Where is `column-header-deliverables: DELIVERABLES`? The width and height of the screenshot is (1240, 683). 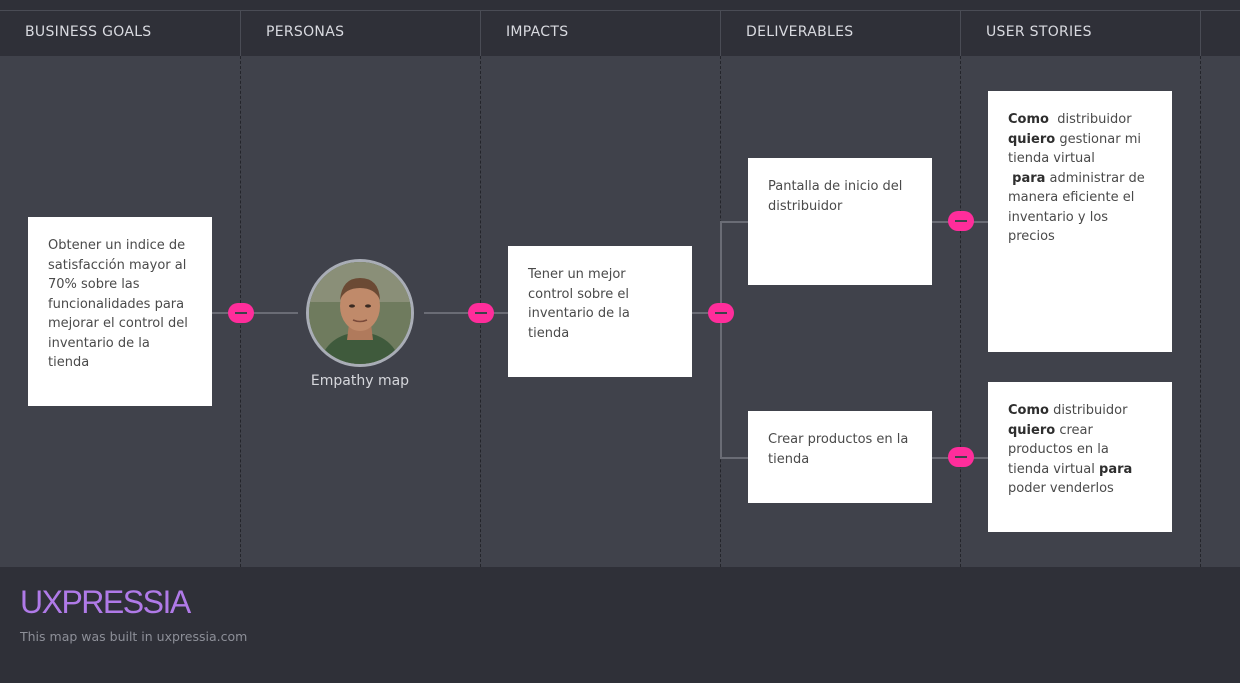 column-header-deliverables: DELIVERABLES is located at coordinates (841, 33).